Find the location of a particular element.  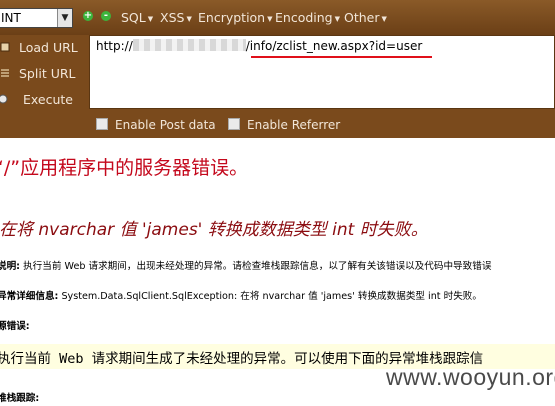

execute-icon is located at coordinates (7, 99).